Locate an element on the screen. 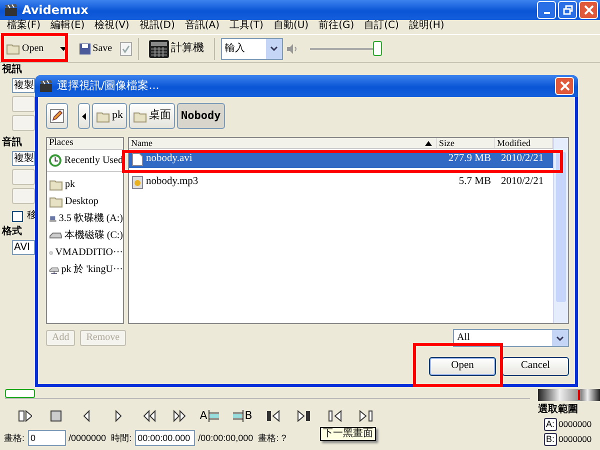 This screenshot has height=450, width=600. menu-item: 說明(H) is located at coordinates (427, 27).